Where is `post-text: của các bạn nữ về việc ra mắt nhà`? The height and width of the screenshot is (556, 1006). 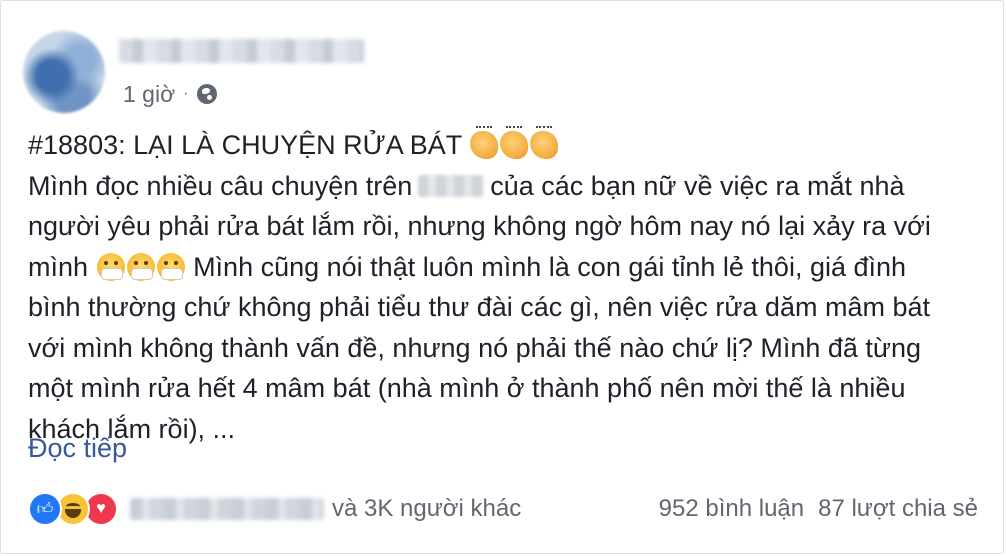 post-text: của các bạn nữ về việc ra mắt nhà is located at coordinates (697, 185).